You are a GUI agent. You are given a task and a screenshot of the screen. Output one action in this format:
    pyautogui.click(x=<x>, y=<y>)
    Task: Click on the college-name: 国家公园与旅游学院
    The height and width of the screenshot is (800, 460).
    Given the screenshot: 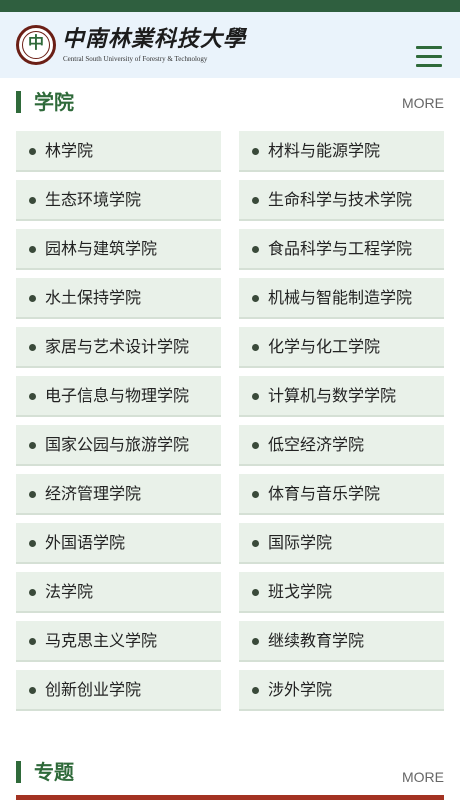 What is the action you would take?
    pyautogui.click(x=117, y=444)
    